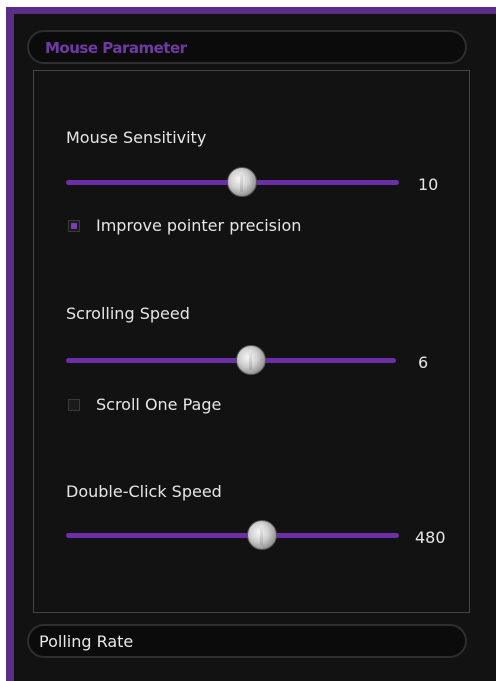 The image size is (496, 681). What do you see at coordinates (428, 184) in the screenshot?
I see `mouse-sensitivity-value: 10` at bounding box center [428, 184].